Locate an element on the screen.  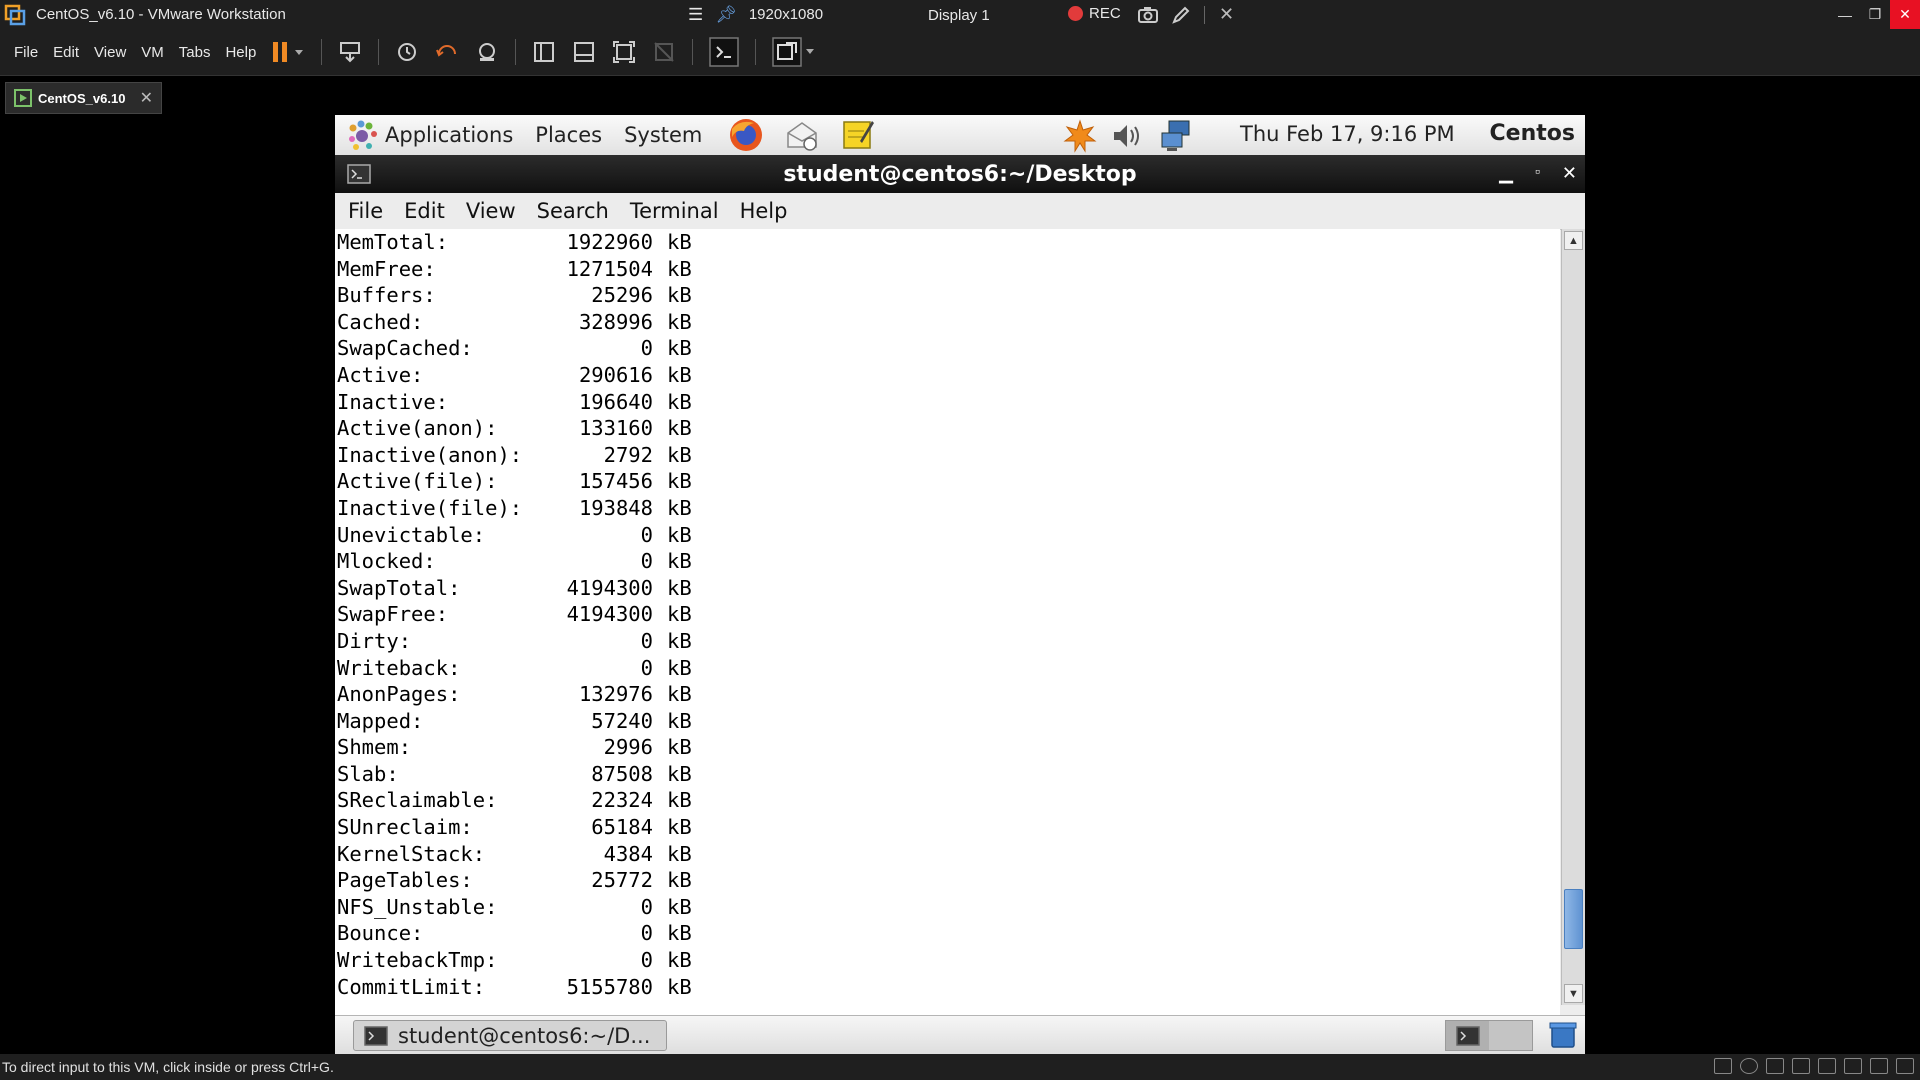
gnome-foot-icon is located at coordinates (362, 135).